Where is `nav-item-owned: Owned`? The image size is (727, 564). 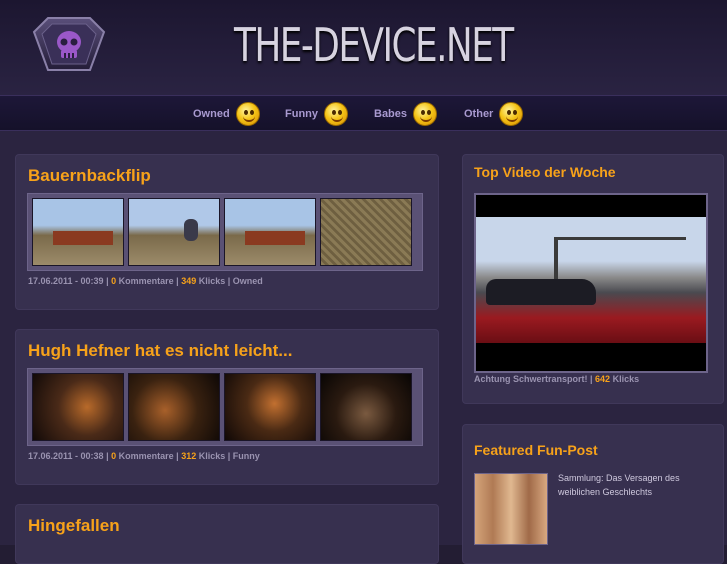
nav-item-owned: Owned is located at coordinates (226, 114).